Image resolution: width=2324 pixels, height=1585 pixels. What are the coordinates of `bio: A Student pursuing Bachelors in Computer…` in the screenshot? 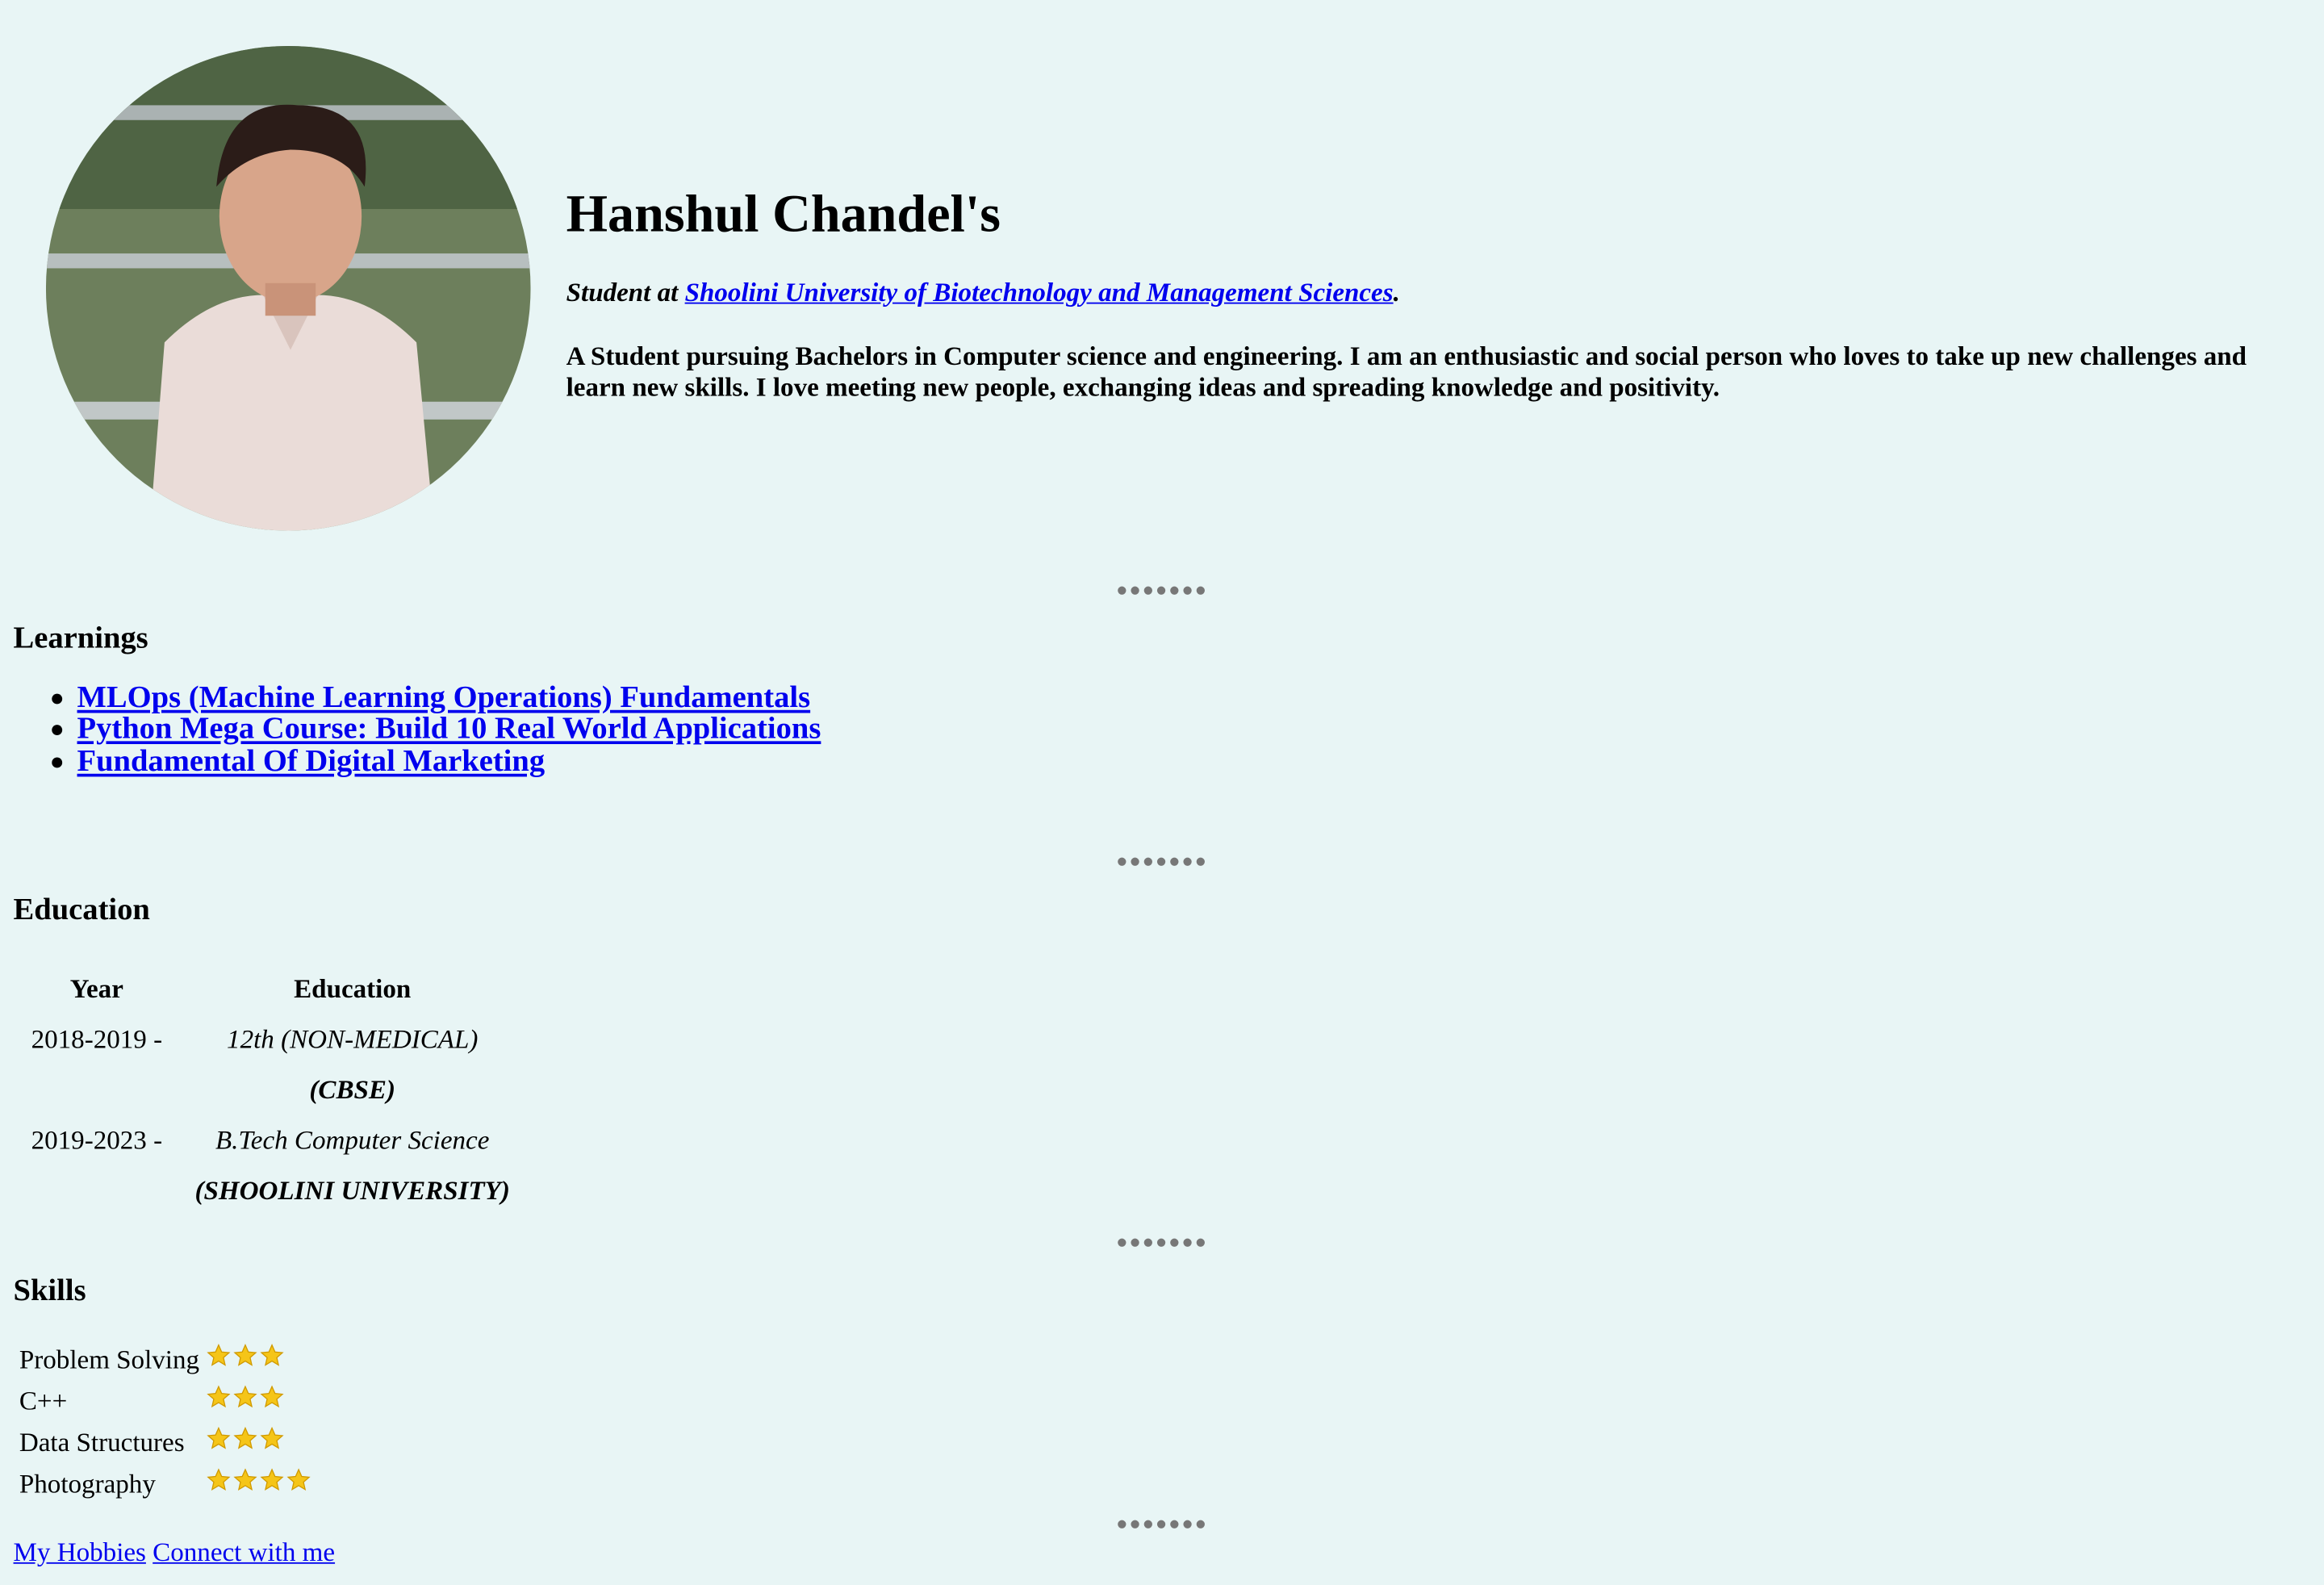 It's located at (1406, 371).